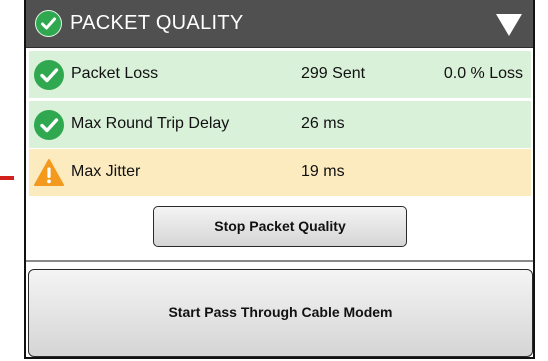  I want to click on row-label: Max Round Trip Delay, so click(150, 123).